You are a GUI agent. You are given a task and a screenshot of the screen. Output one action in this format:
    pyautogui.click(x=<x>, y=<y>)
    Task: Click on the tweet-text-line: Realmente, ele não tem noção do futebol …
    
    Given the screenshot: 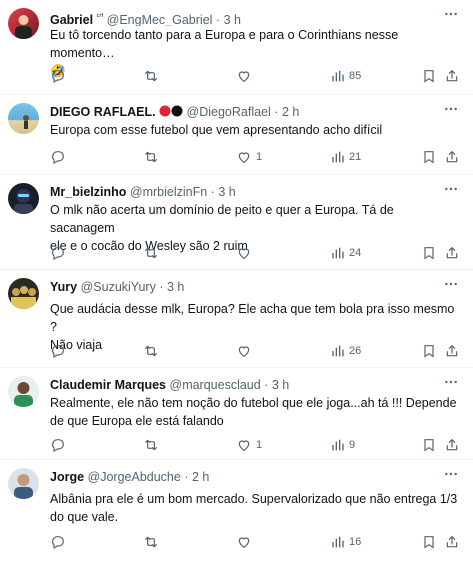 What is the action you would take?
    pyautogui.click(x=253, y=403)
    